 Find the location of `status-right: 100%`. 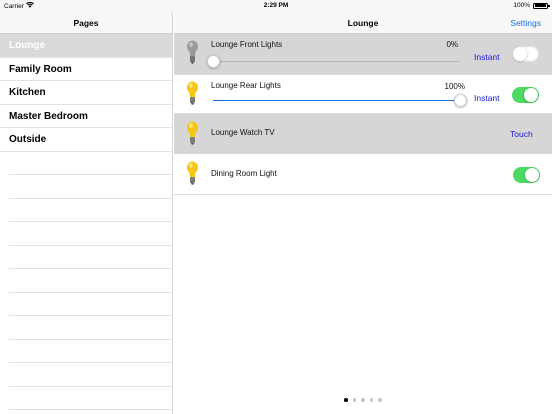

status-right: 100% is located at coordinates (531, 5).